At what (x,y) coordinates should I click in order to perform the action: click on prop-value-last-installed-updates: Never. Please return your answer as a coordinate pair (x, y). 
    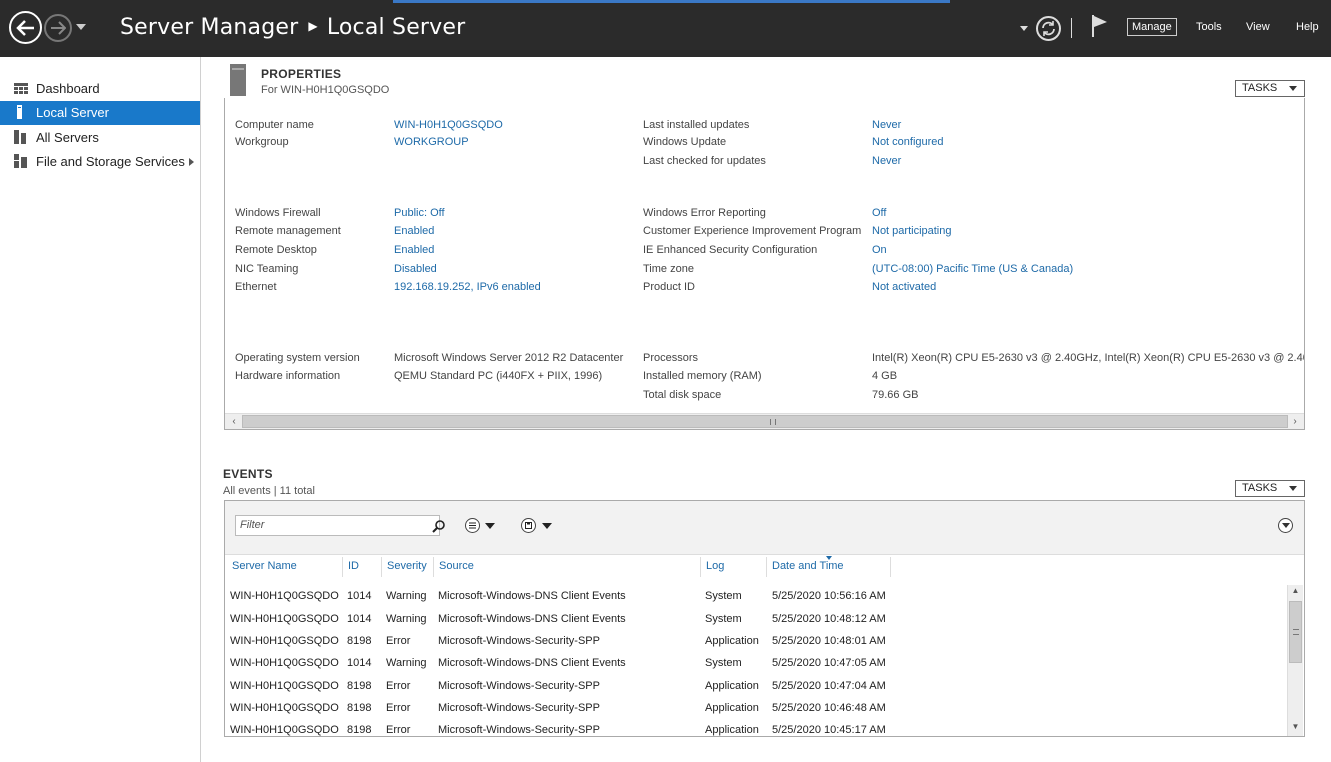
    Looking at the image, I should click on (886, 125).